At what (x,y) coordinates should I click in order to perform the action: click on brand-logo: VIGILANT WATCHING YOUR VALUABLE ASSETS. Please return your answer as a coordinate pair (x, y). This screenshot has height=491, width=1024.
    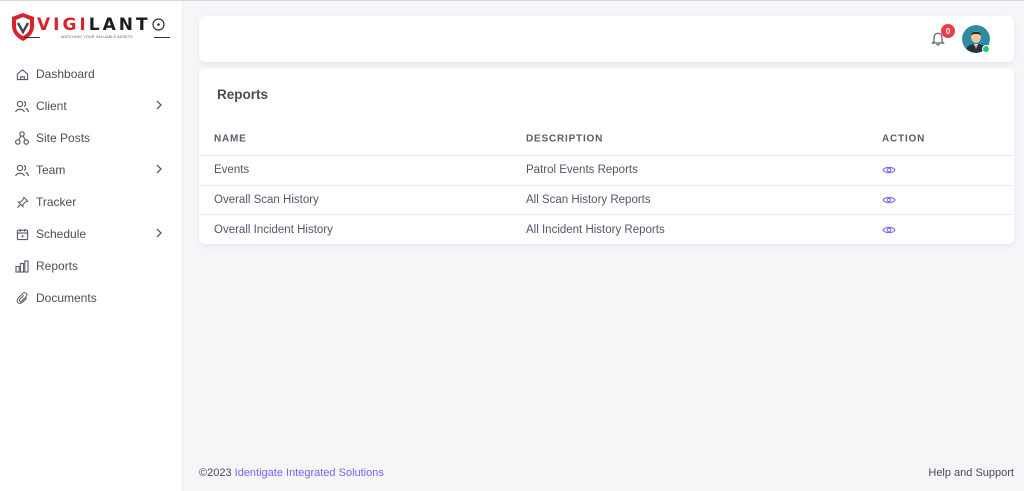
    Looking at the image, I should click on (90, 28).